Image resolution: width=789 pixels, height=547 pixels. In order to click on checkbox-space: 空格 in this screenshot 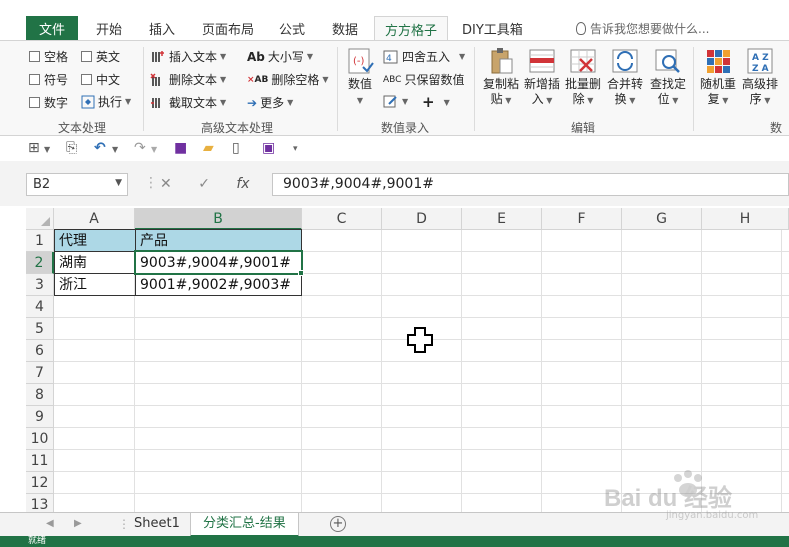, I will do `click(48, 56)`.